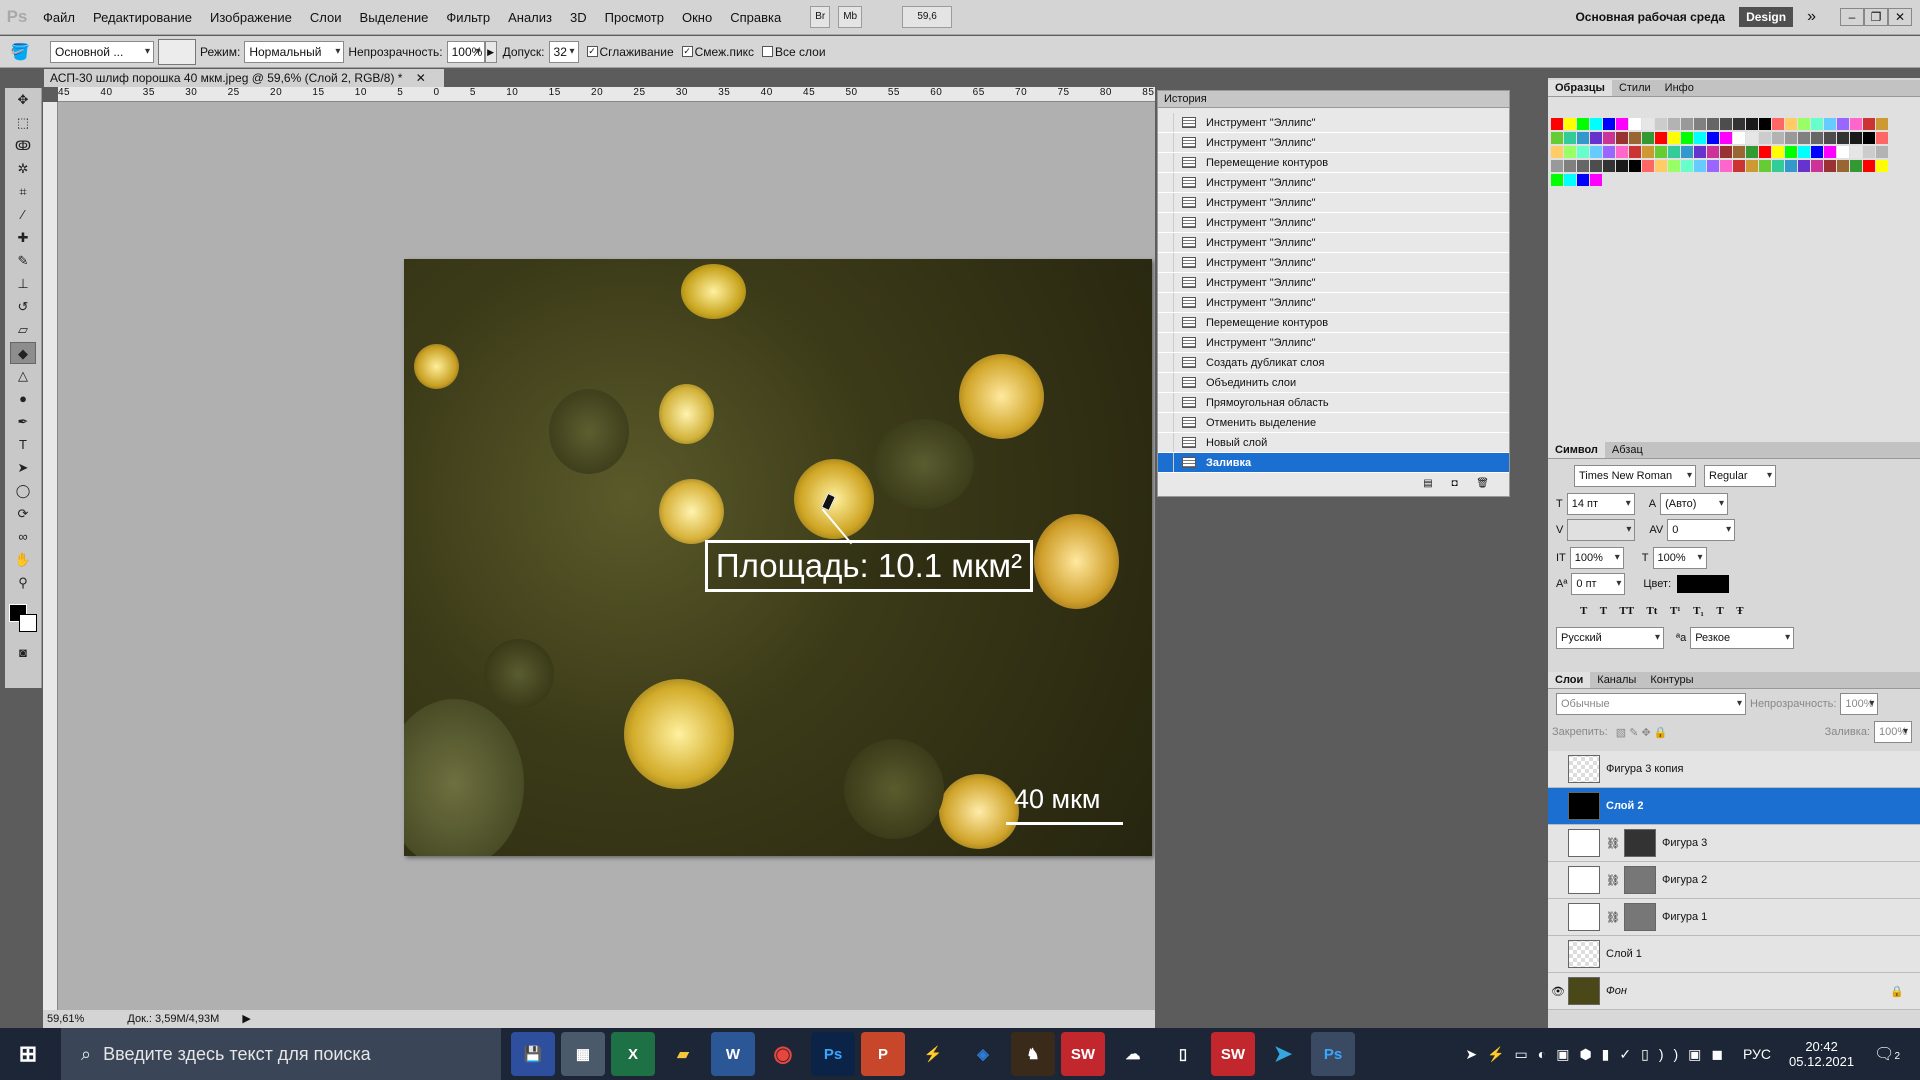 This screenshot has height=1080, width=1920. What do you see at coordinates (1133, 1054) in the screenshot?
I see `app-icon: ☁` at bounding box center [1133, 1054].